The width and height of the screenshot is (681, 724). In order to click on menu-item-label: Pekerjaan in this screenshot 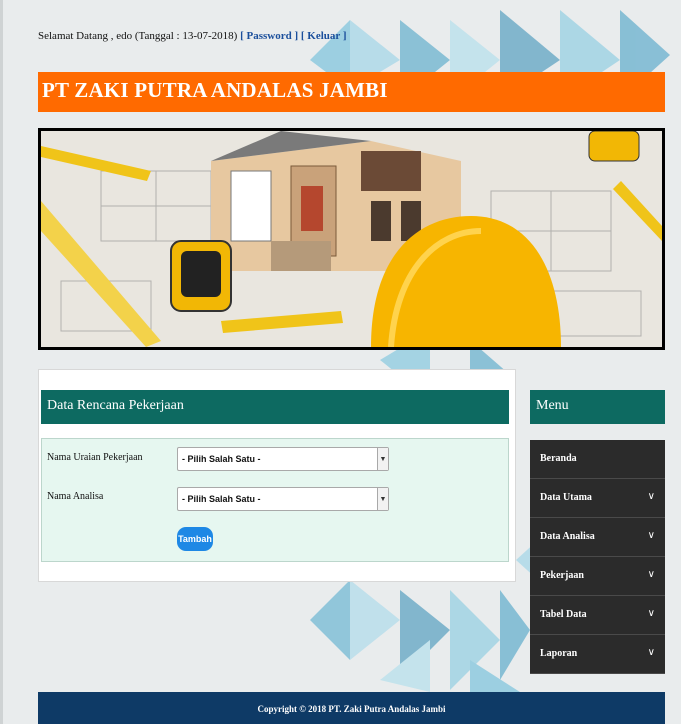, I will do `click(562, 575)`.